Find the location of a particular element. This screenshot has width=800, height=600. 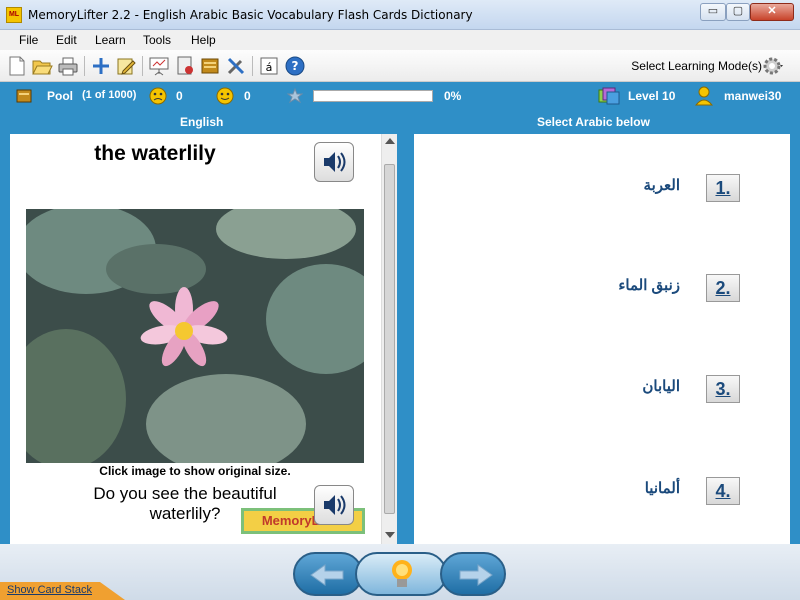

bottom-navigation is located at coordinates (400, 572).